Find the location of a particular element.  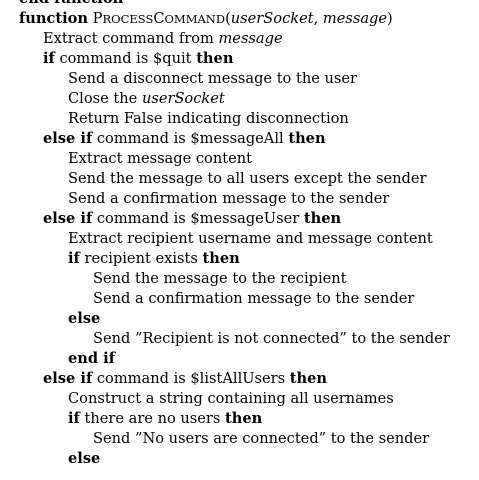

code-line: Send the message to the recipient is located at coordinates (239, 279).